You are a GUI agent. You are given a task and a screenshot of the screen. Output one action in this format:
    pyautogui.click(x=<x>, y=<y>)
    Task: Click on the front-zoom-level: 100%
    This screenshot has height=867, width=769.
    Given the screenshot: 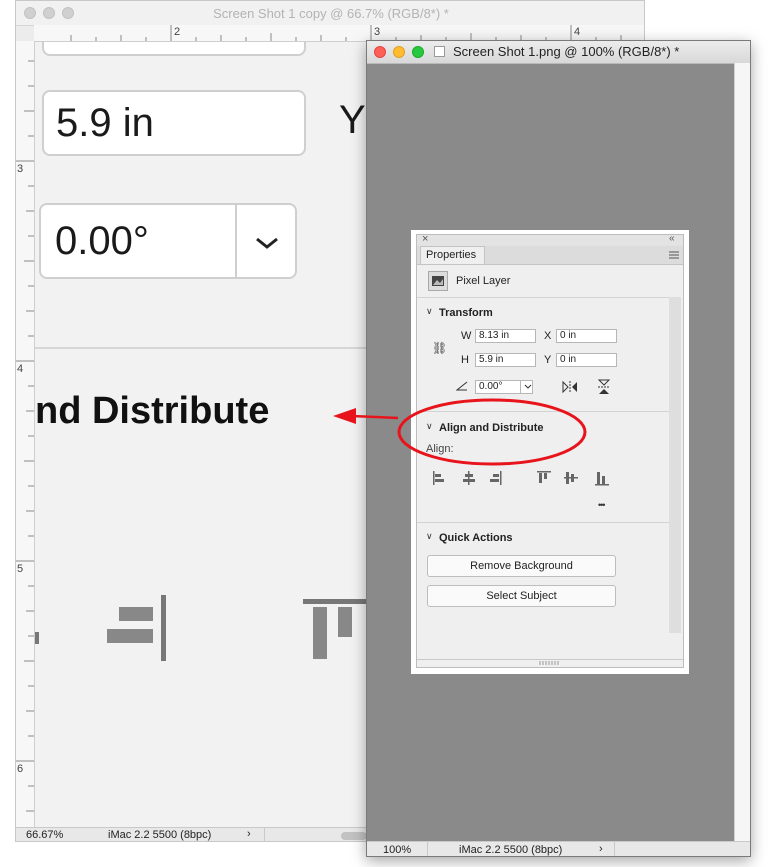 What is the action you would take?
    pyautogui.click(x=397, y=850)
    